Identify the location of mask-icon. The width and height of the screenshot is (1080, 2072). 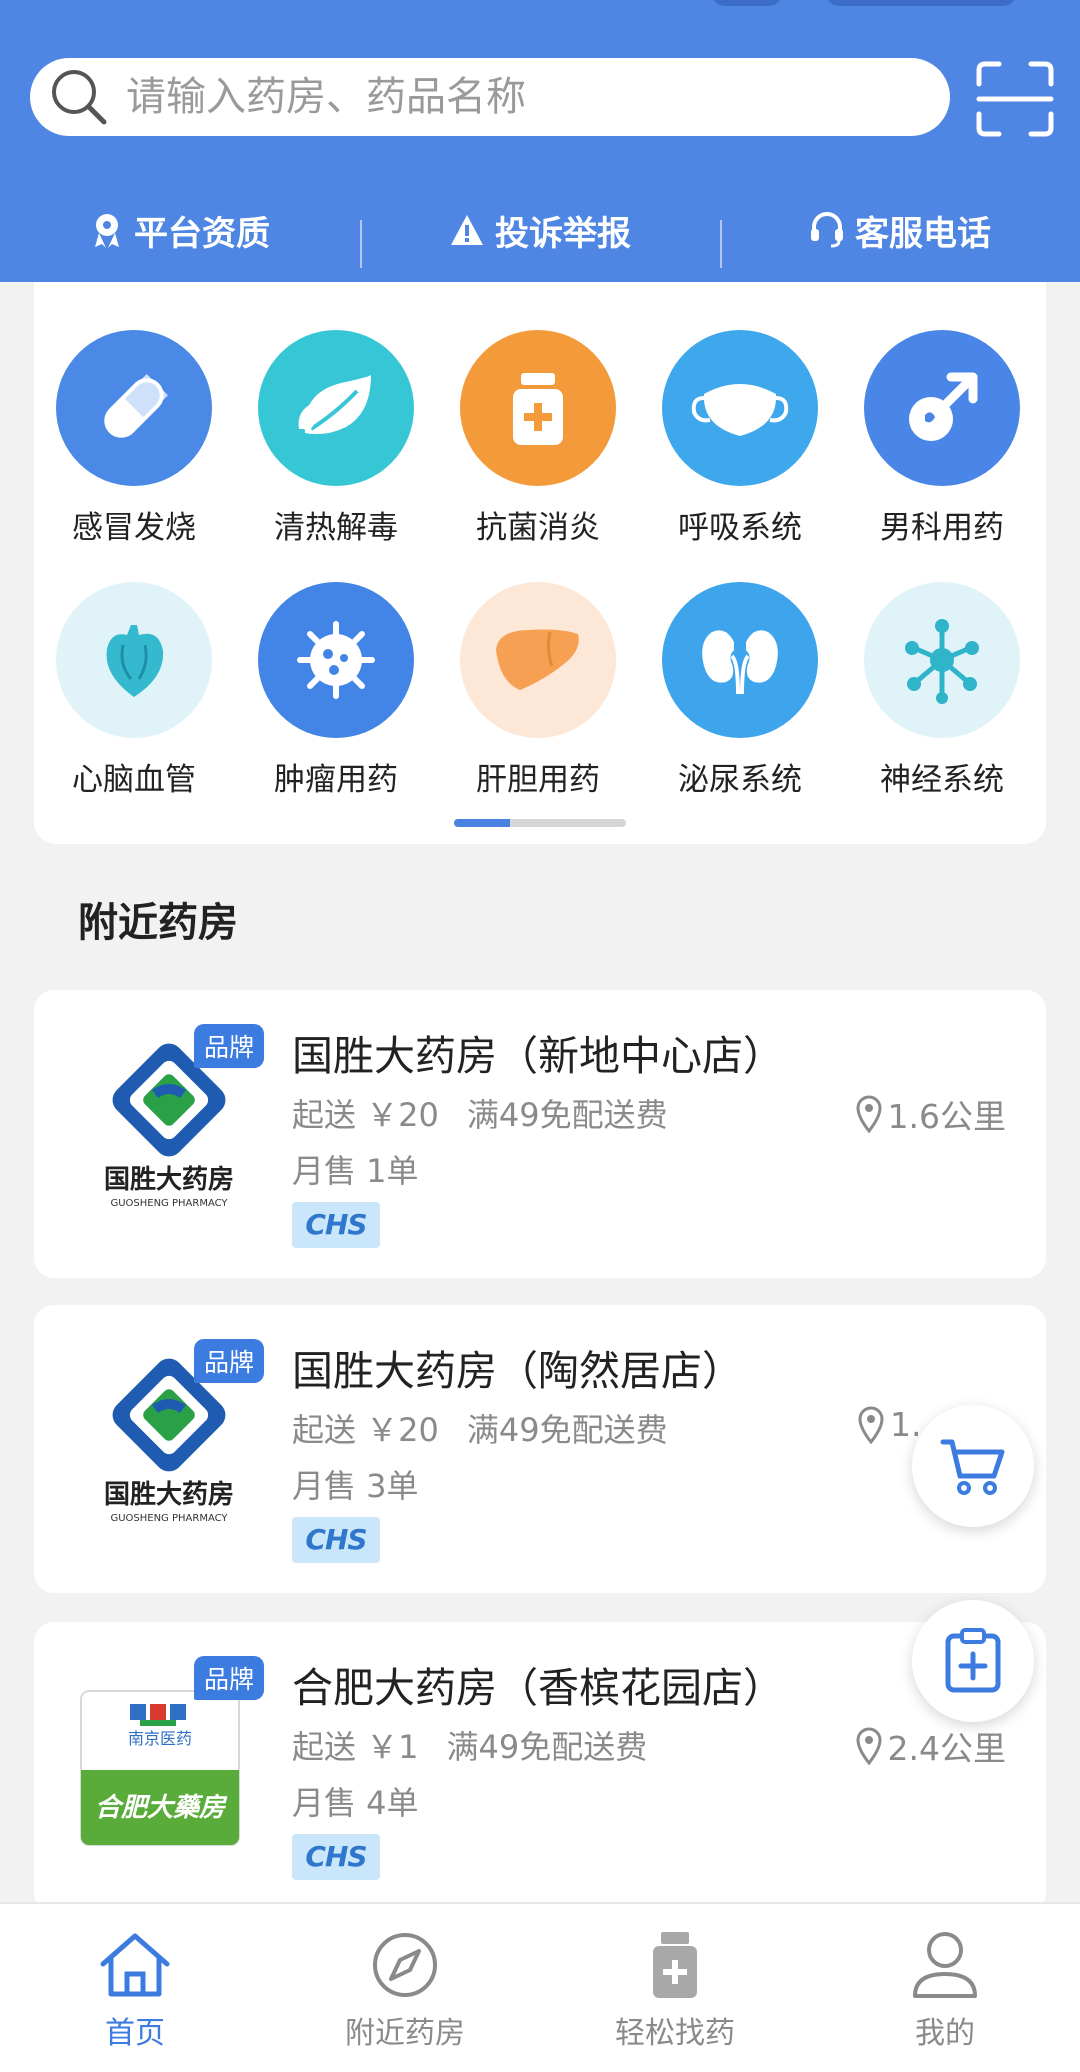
(740, 408).